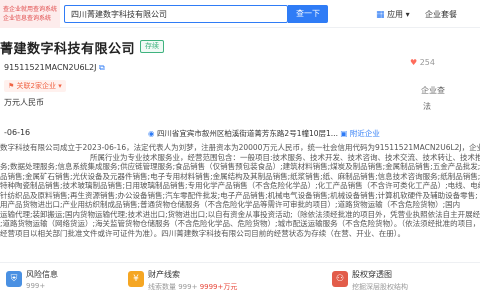 The image size is (480, 300). Describe the element at coordinates (340, 279) in the screenshot. I see `chart-icon: ⚇` at that location.